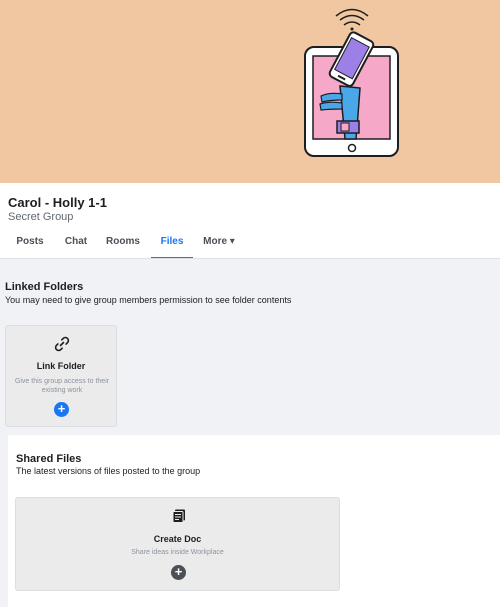 The height and width of the screenshot is (607, 500). I want to click on group-name: Carol - Holly 1-1, so click(57, 202).